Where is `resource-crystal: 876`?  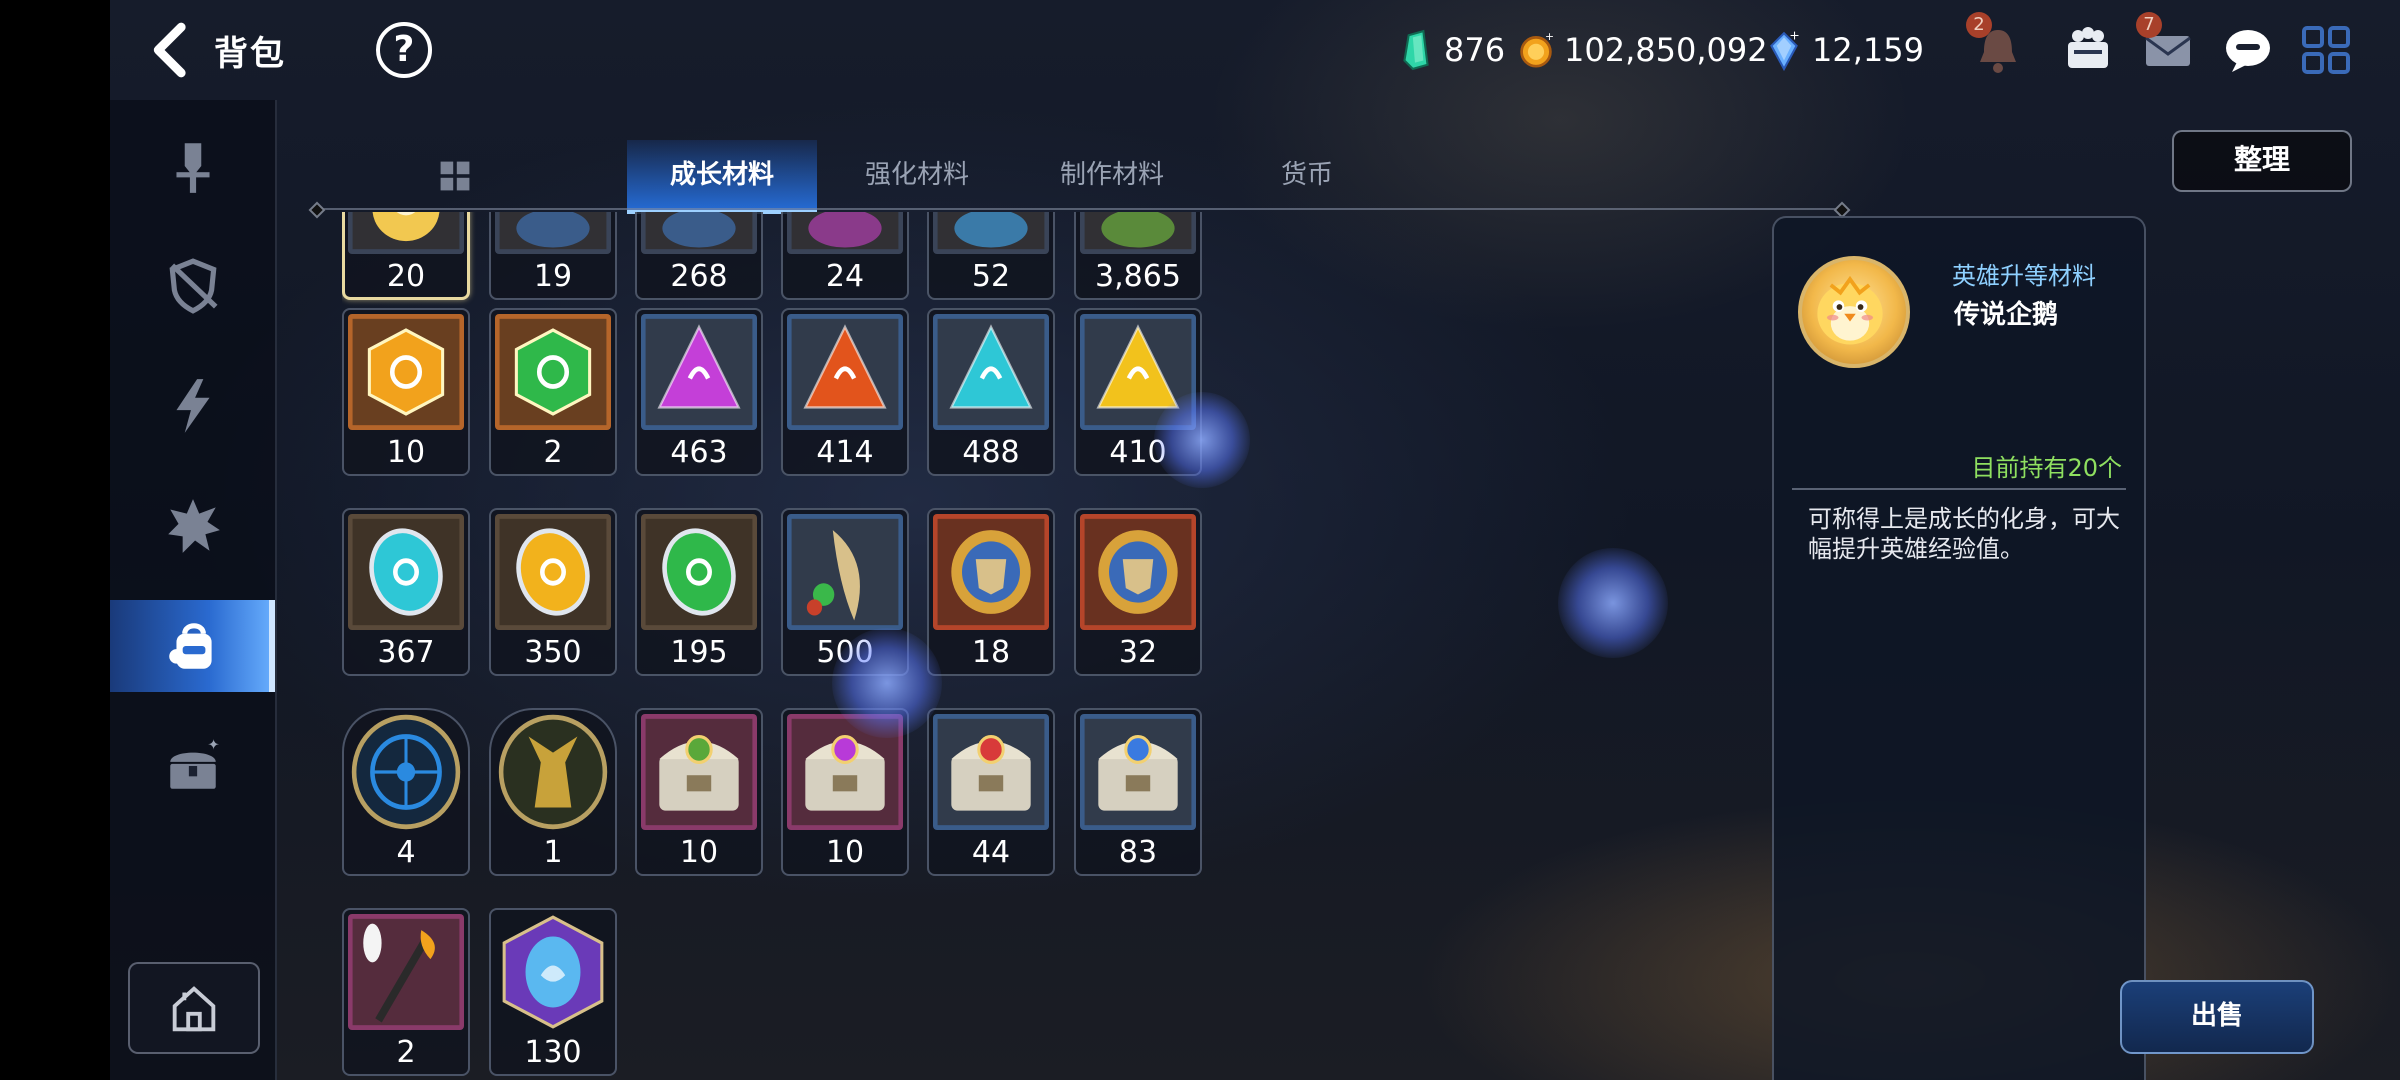 resource-crystal: 876 is located at coordinates (1451, 50).